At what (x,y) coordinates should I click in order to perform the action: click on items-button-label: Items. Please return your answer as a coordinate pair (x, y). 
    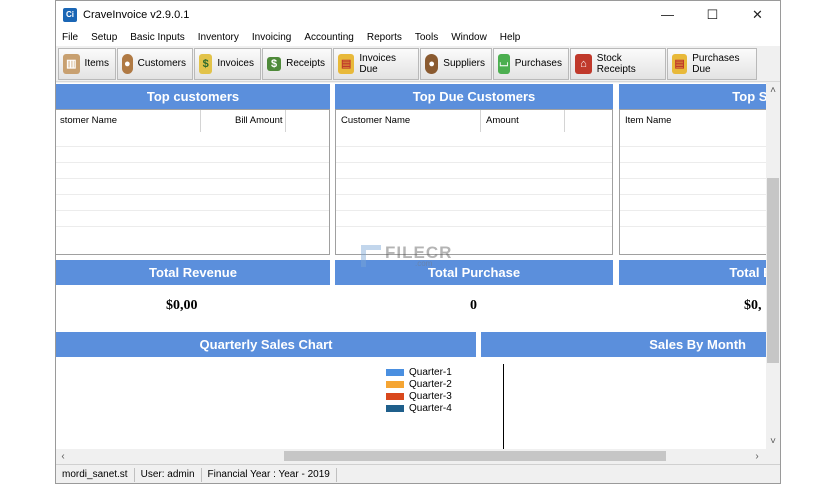
    Looking at the image, I should click on (96, 63).